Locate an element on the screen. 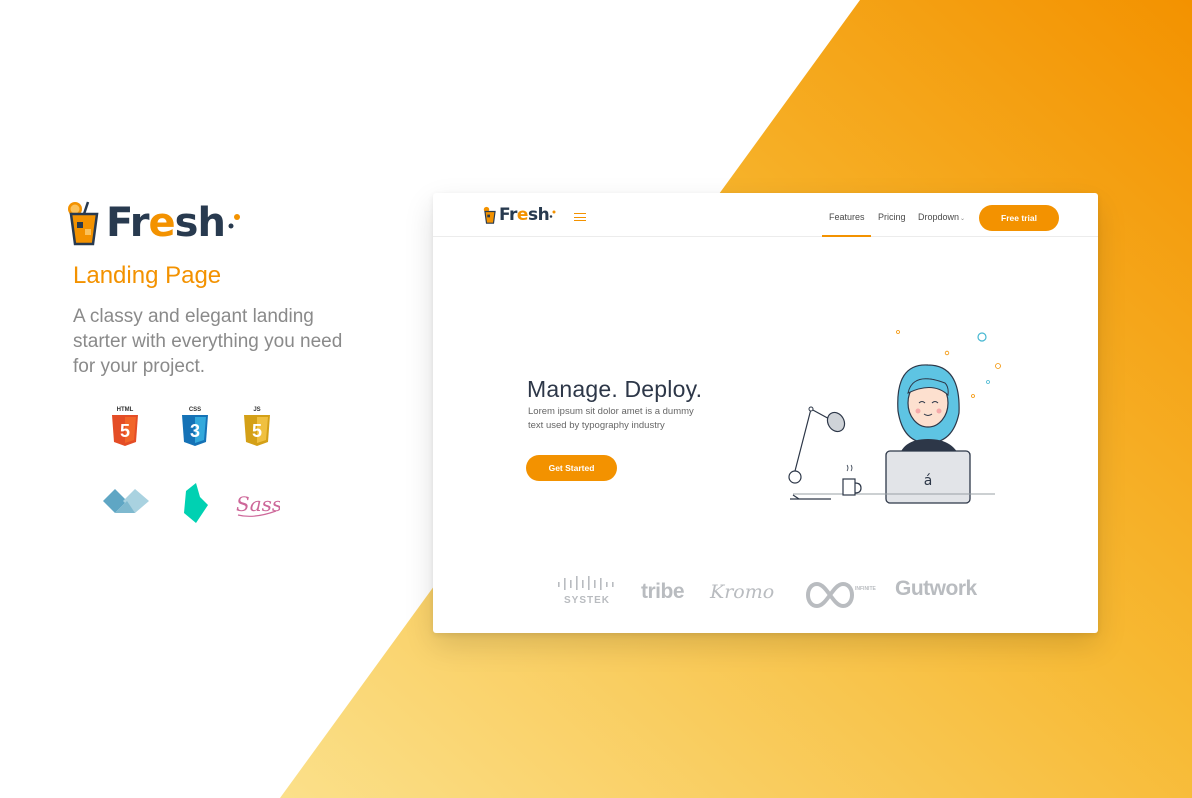 The image size is (1192, 798). brand-name: Fresh is located at coordinates (166, 223).